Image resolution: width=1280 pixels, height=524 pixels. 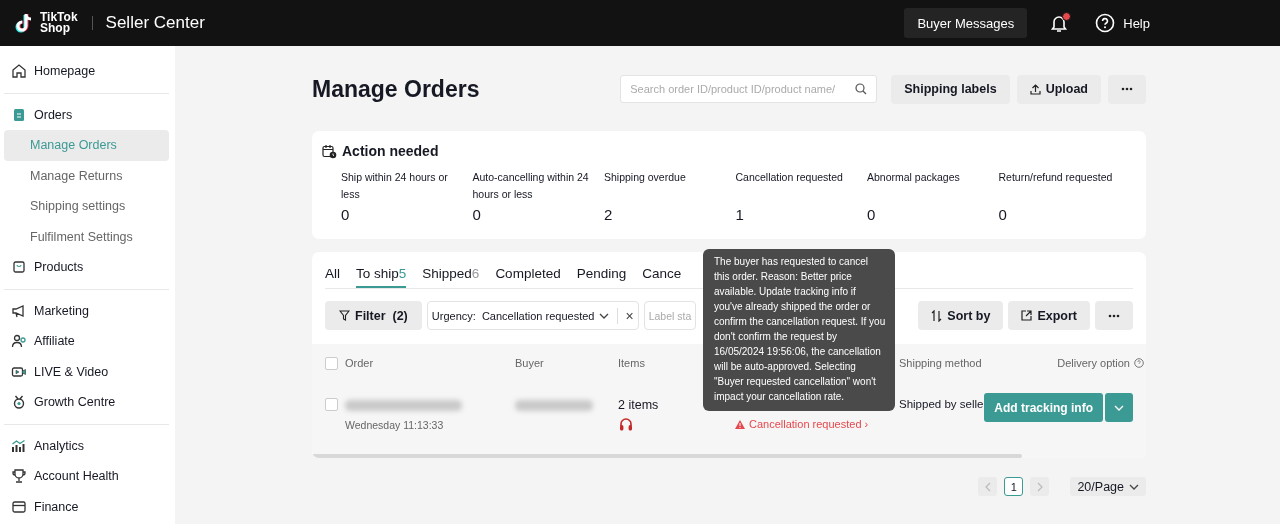 I want to click on cancellation-requested-link: Cancellation requested ›, so click(x=802, y=424).